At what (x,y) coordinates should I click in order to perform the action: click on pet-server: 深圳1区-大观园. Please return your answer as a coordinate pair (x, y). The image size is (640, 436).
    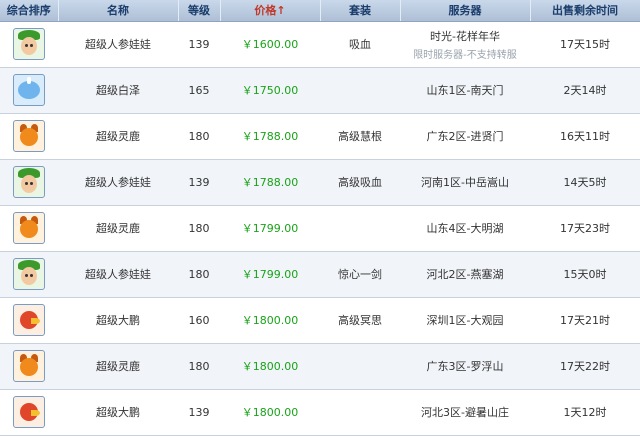
    Looking at the image, I should click on (465, 320).